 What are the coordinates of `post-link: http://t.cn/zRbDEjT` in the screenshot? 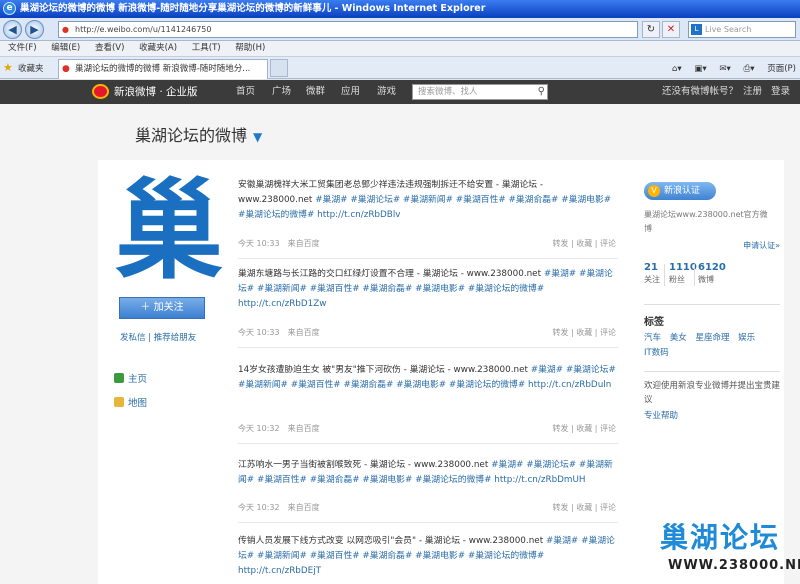 It's located at (279, 571).